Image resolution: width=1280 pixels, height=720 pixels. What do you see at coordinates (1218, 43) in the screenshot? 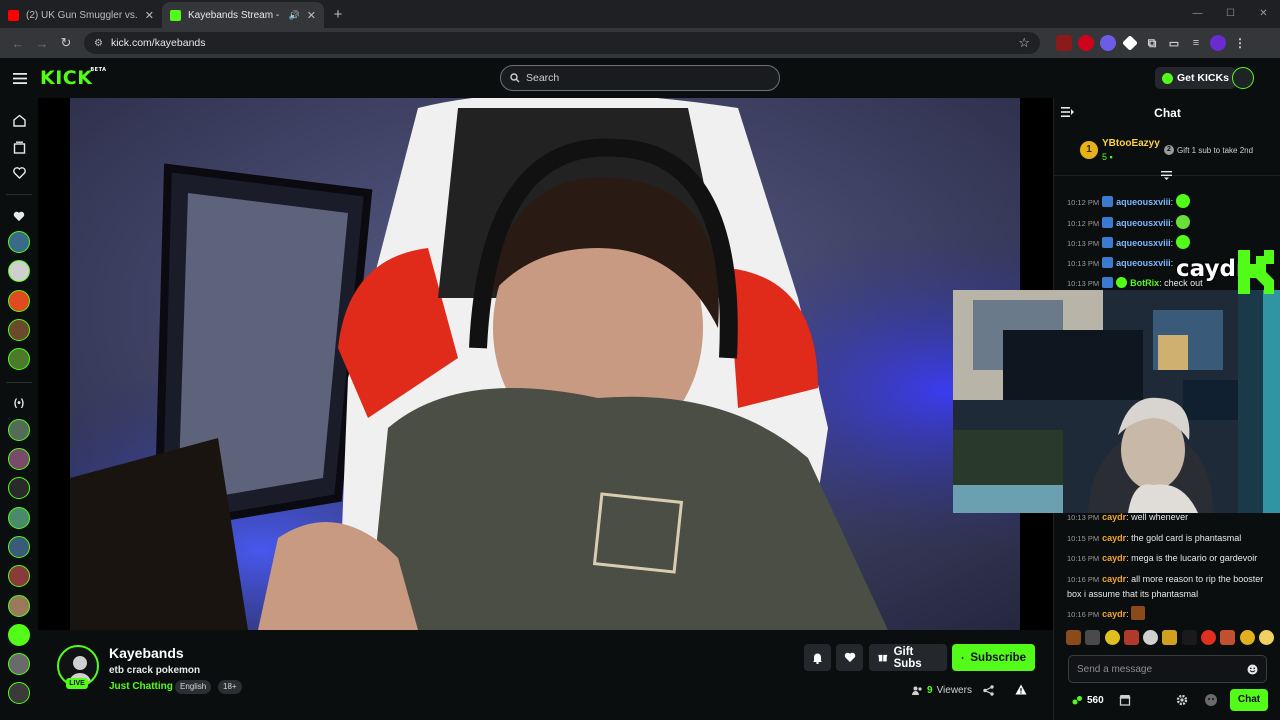
I see `profile-icon` at bounding box center [1218, 43].